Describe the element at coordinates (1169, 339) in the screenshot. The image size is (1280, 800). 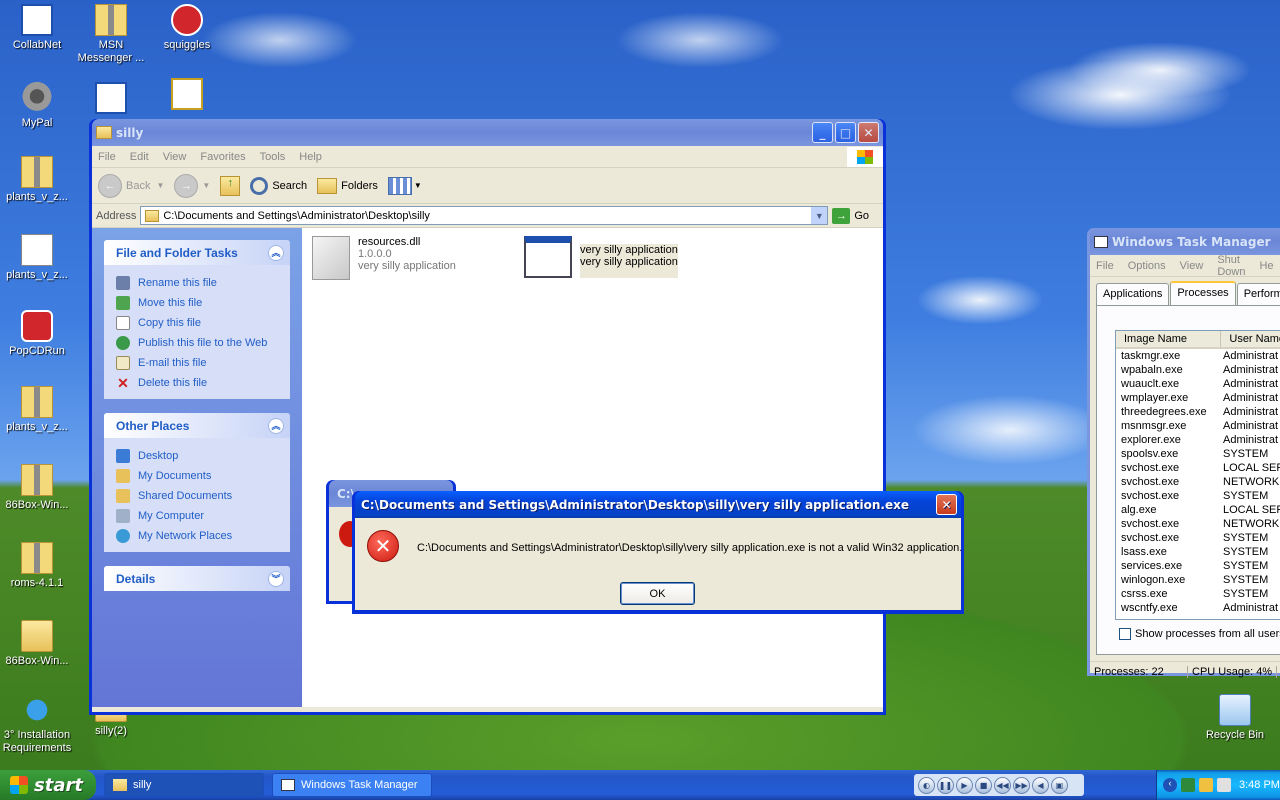
I see `column-image-name: Image Name` at that location.